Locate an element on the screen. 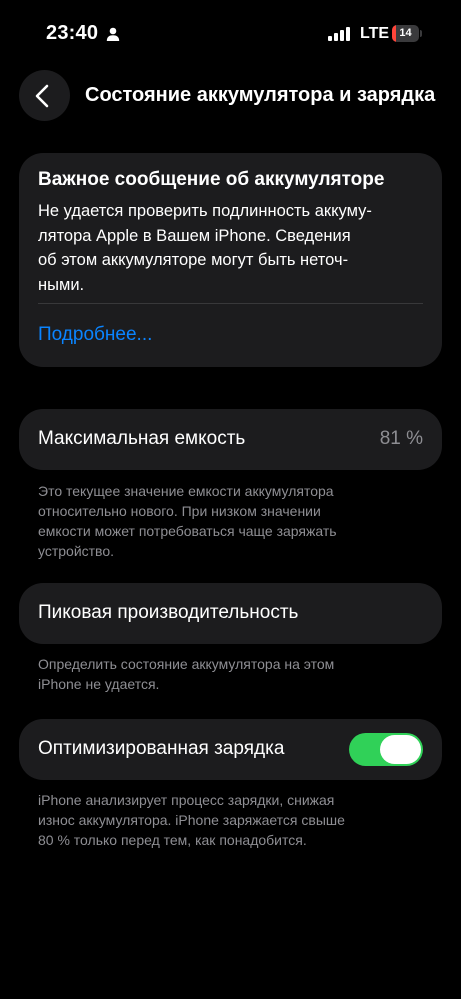  footnote-line: устройство. is located at coordinates (76, 551).